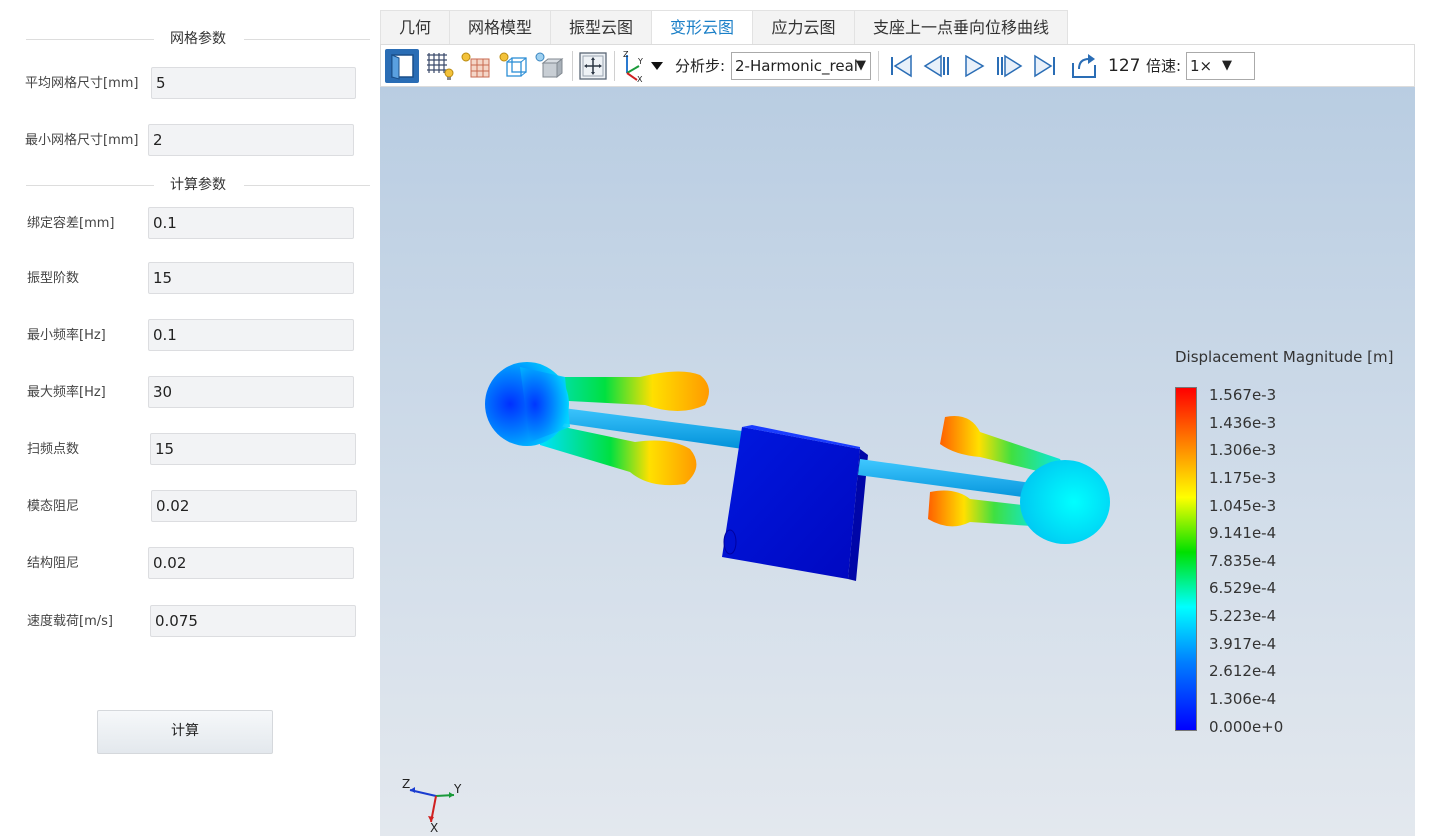 The image size is (1440, 836). What do you see at coordinates (1243, 561) in the screenshot?
I see `legend-value: 7.835e-4` at bounding box center [1243, 561].